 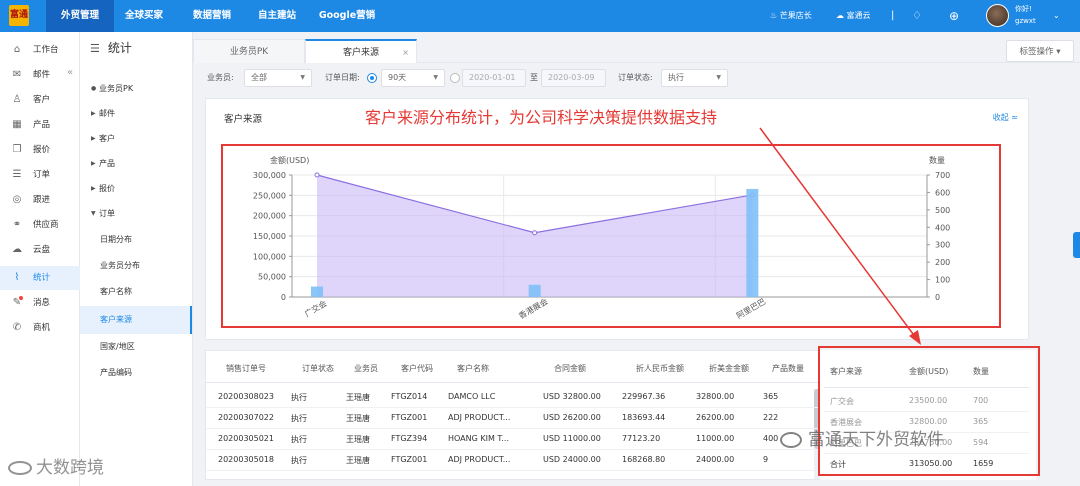 I want to click on leftnav-label: 报价, so click(x=42, y=150).